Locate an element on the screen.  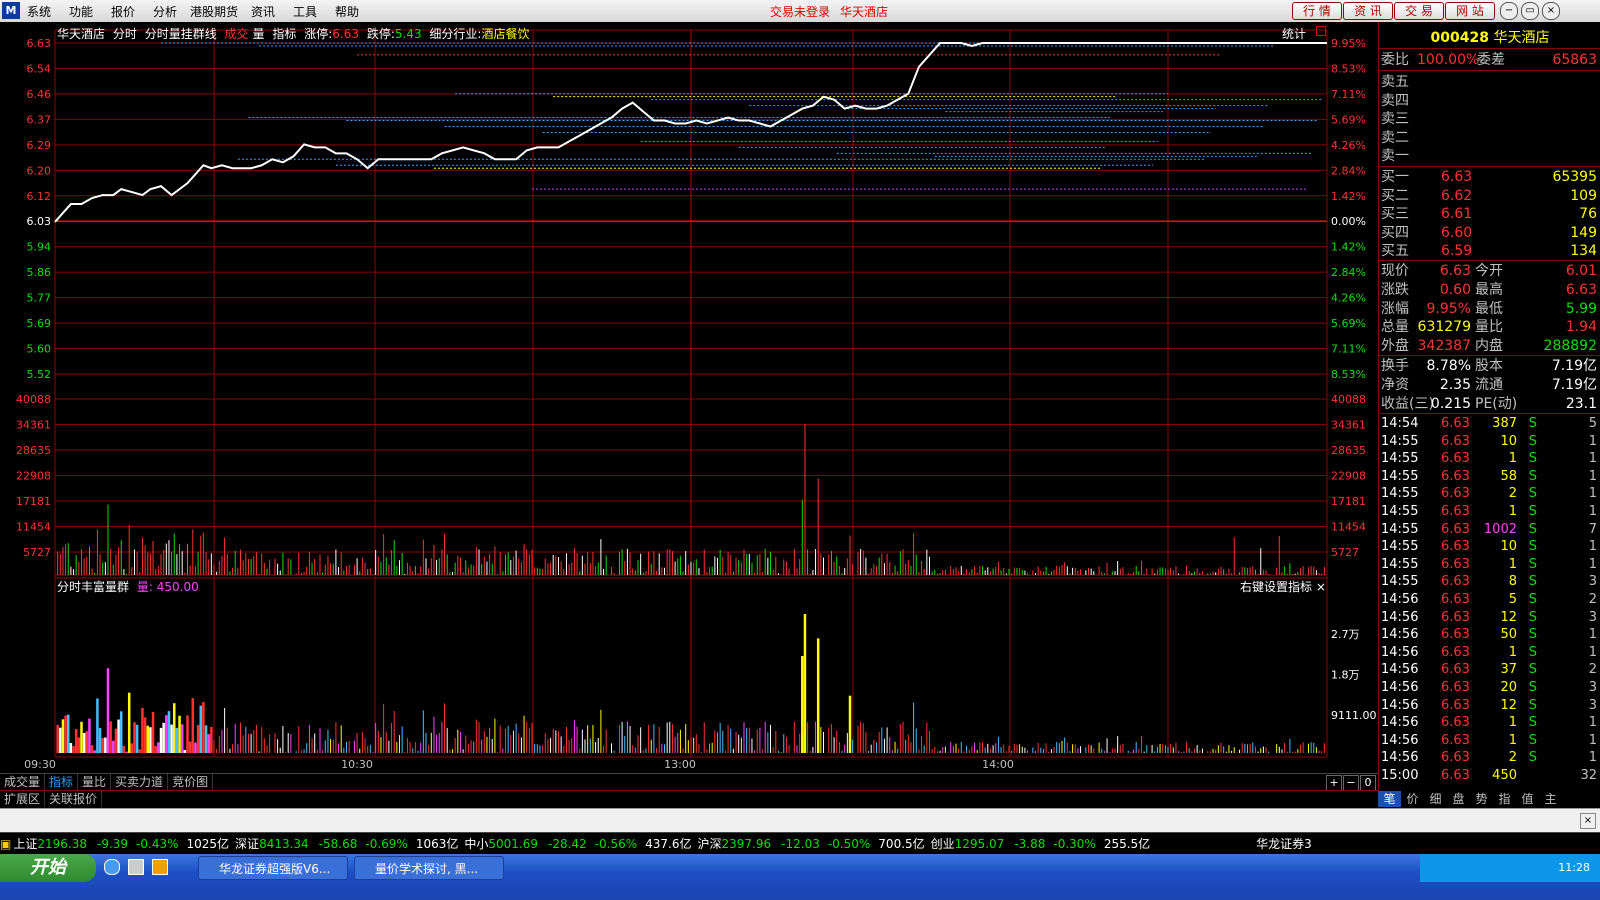
index-item: 上证2196.38 -9.39 -0.43% 1025亿 is located at coordinates (121, 844).